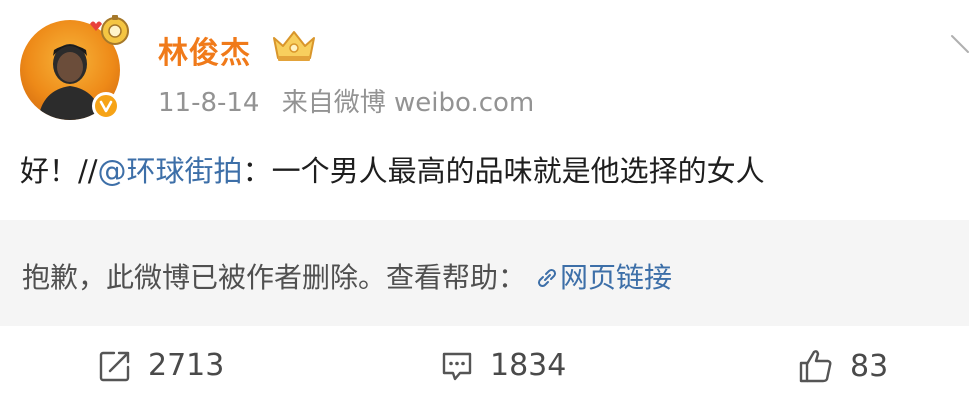 The height and width of the screenshot is (402, 969). What do you see at coordinates (869, 366) in the screenshot?
I see `like-count: 83` at bounding box center [869, 366].